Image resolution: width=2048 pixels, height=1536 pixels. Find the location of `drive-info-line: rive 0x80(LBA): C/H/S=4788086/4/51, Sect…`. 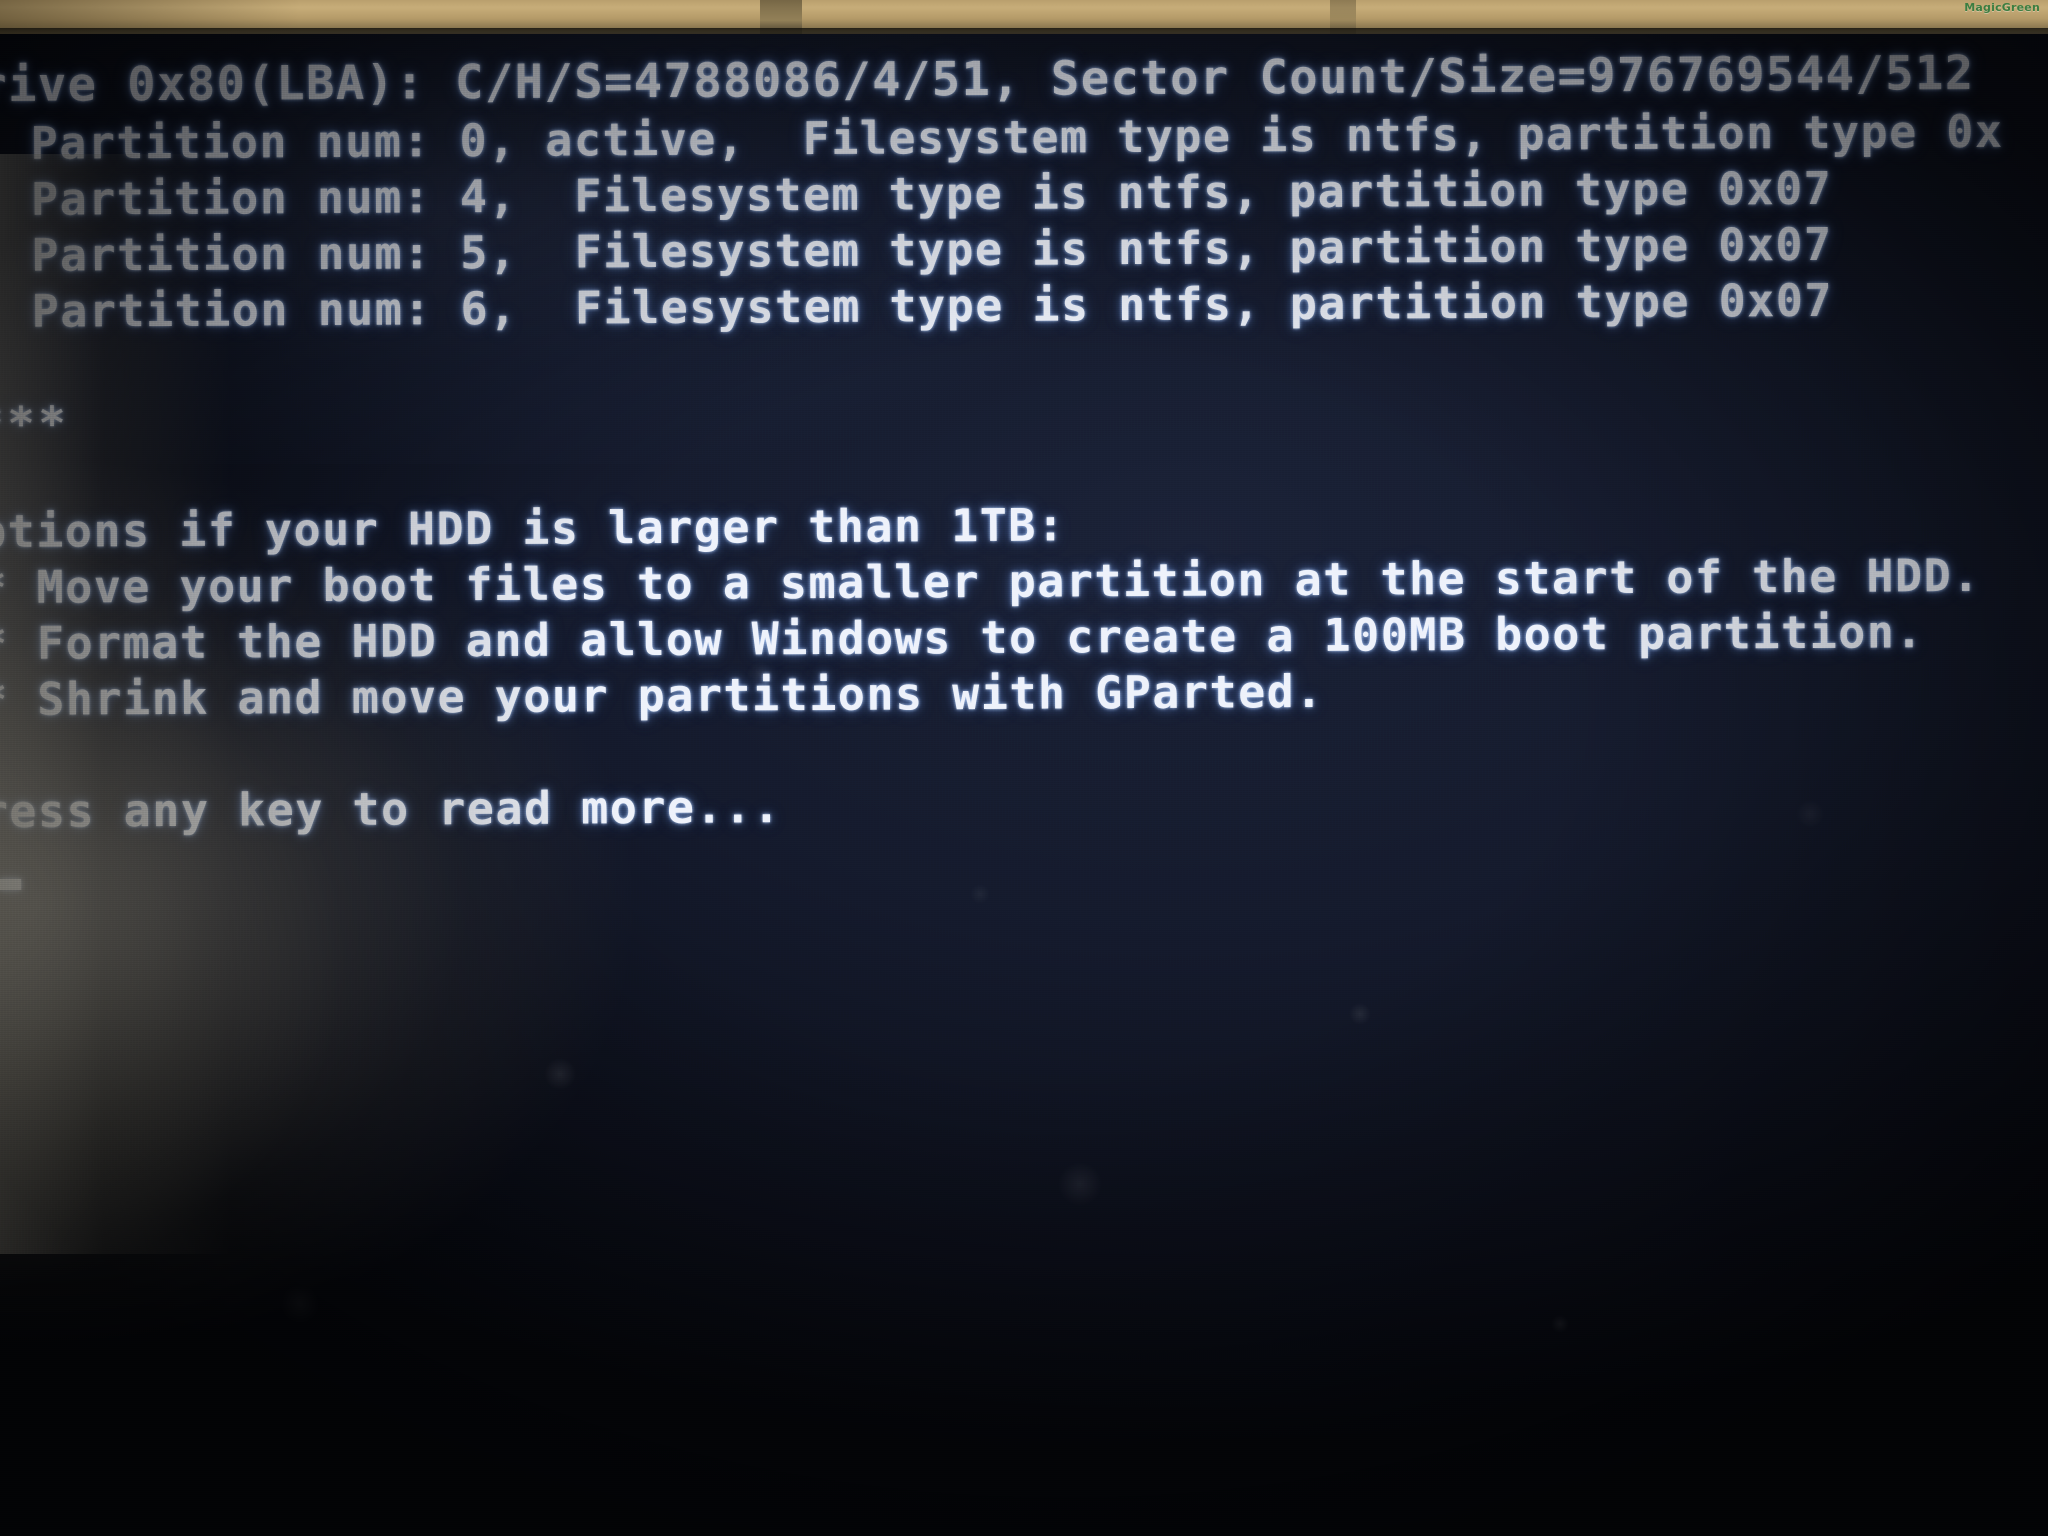

drive-info-line: rive 0x80(LBA): C/H/S=4788086/4/51, Sect… is located at coordinates (987, 79).